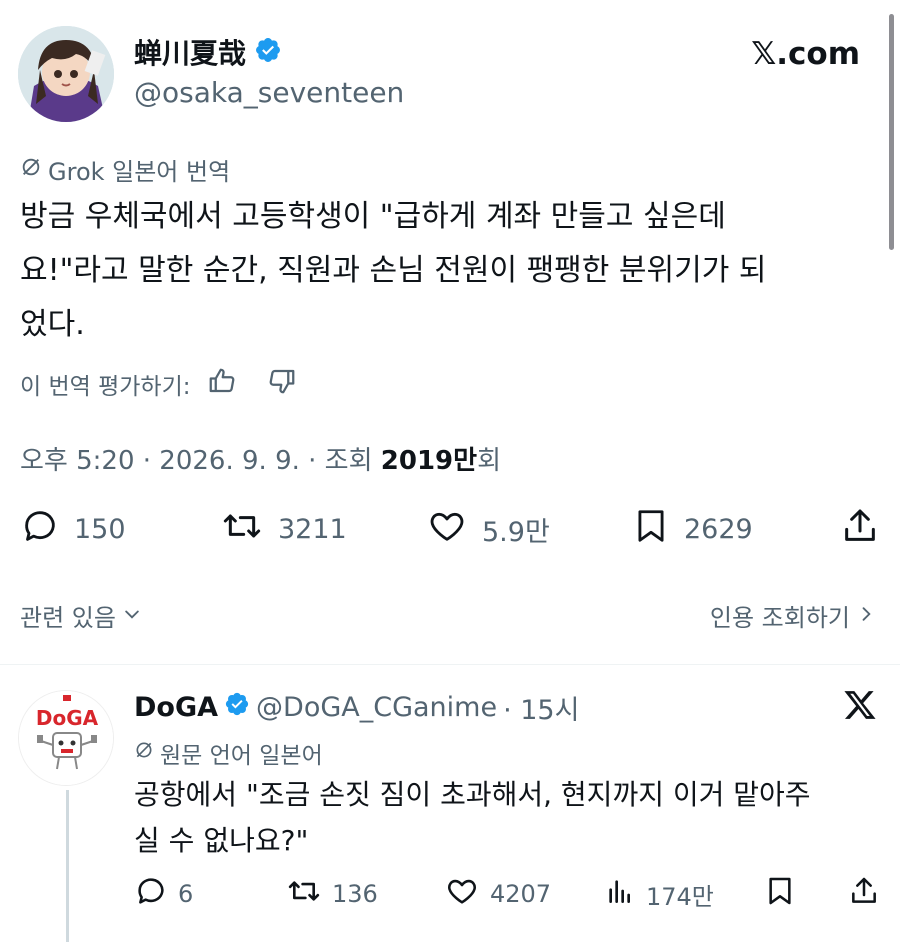 The width and height of the screenshot is (900, 942). Describe the element at coordinates (229, 461) in the screenshot. I see `tweet-date: 2026. 9. 9.` at that location.